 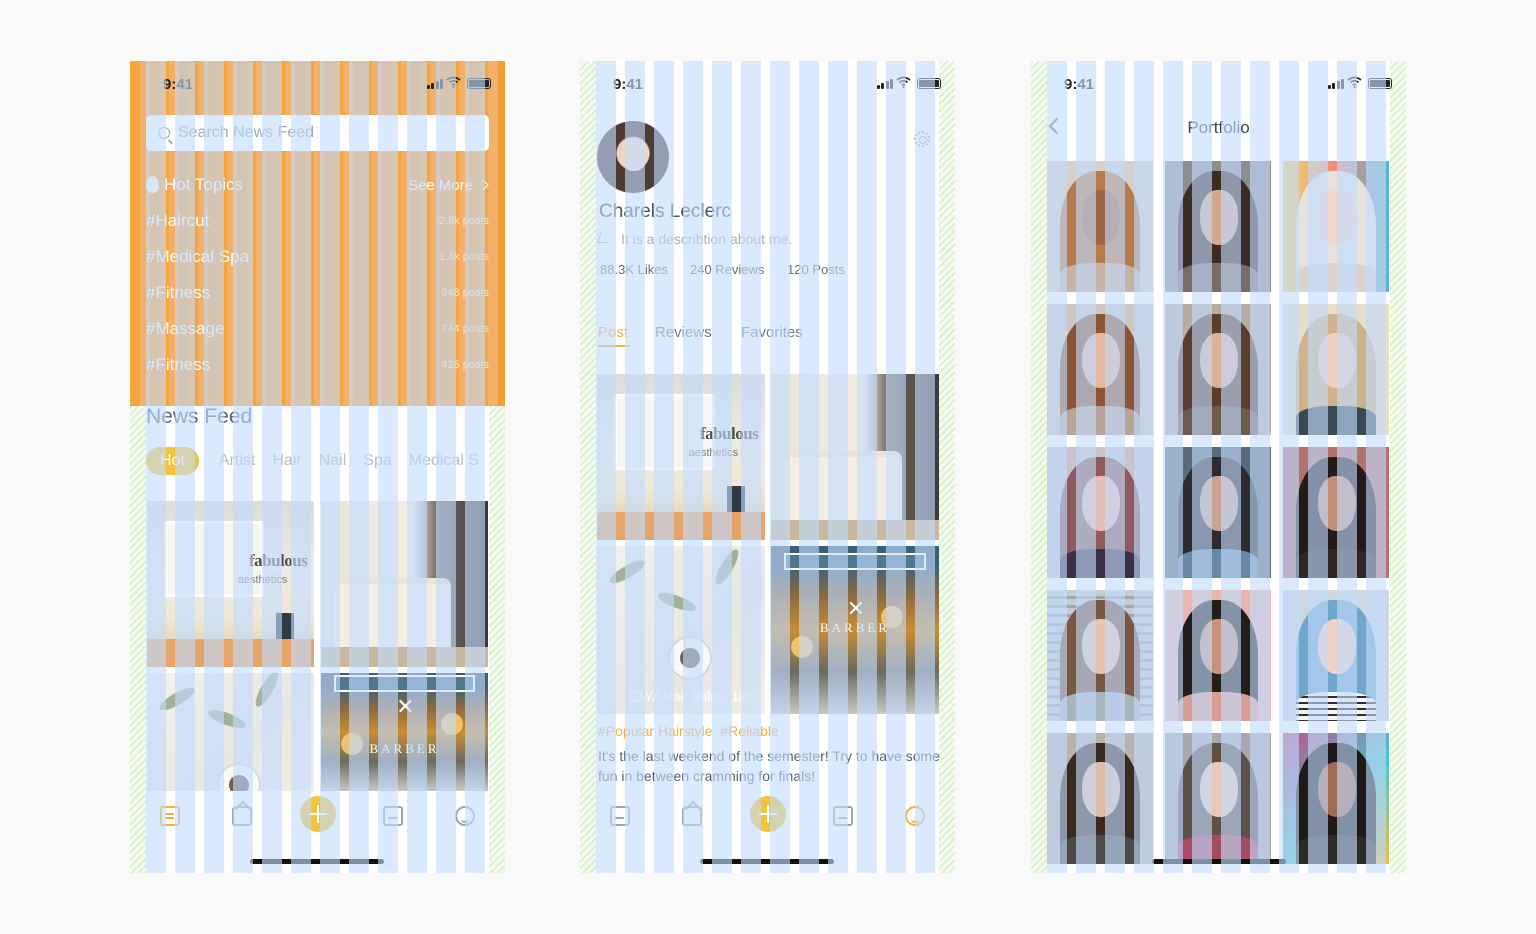 What do you see at coordinates (855, 457) in the screenshot?
I see `post-photo-treatment-room` at bounding box center [855, 457].